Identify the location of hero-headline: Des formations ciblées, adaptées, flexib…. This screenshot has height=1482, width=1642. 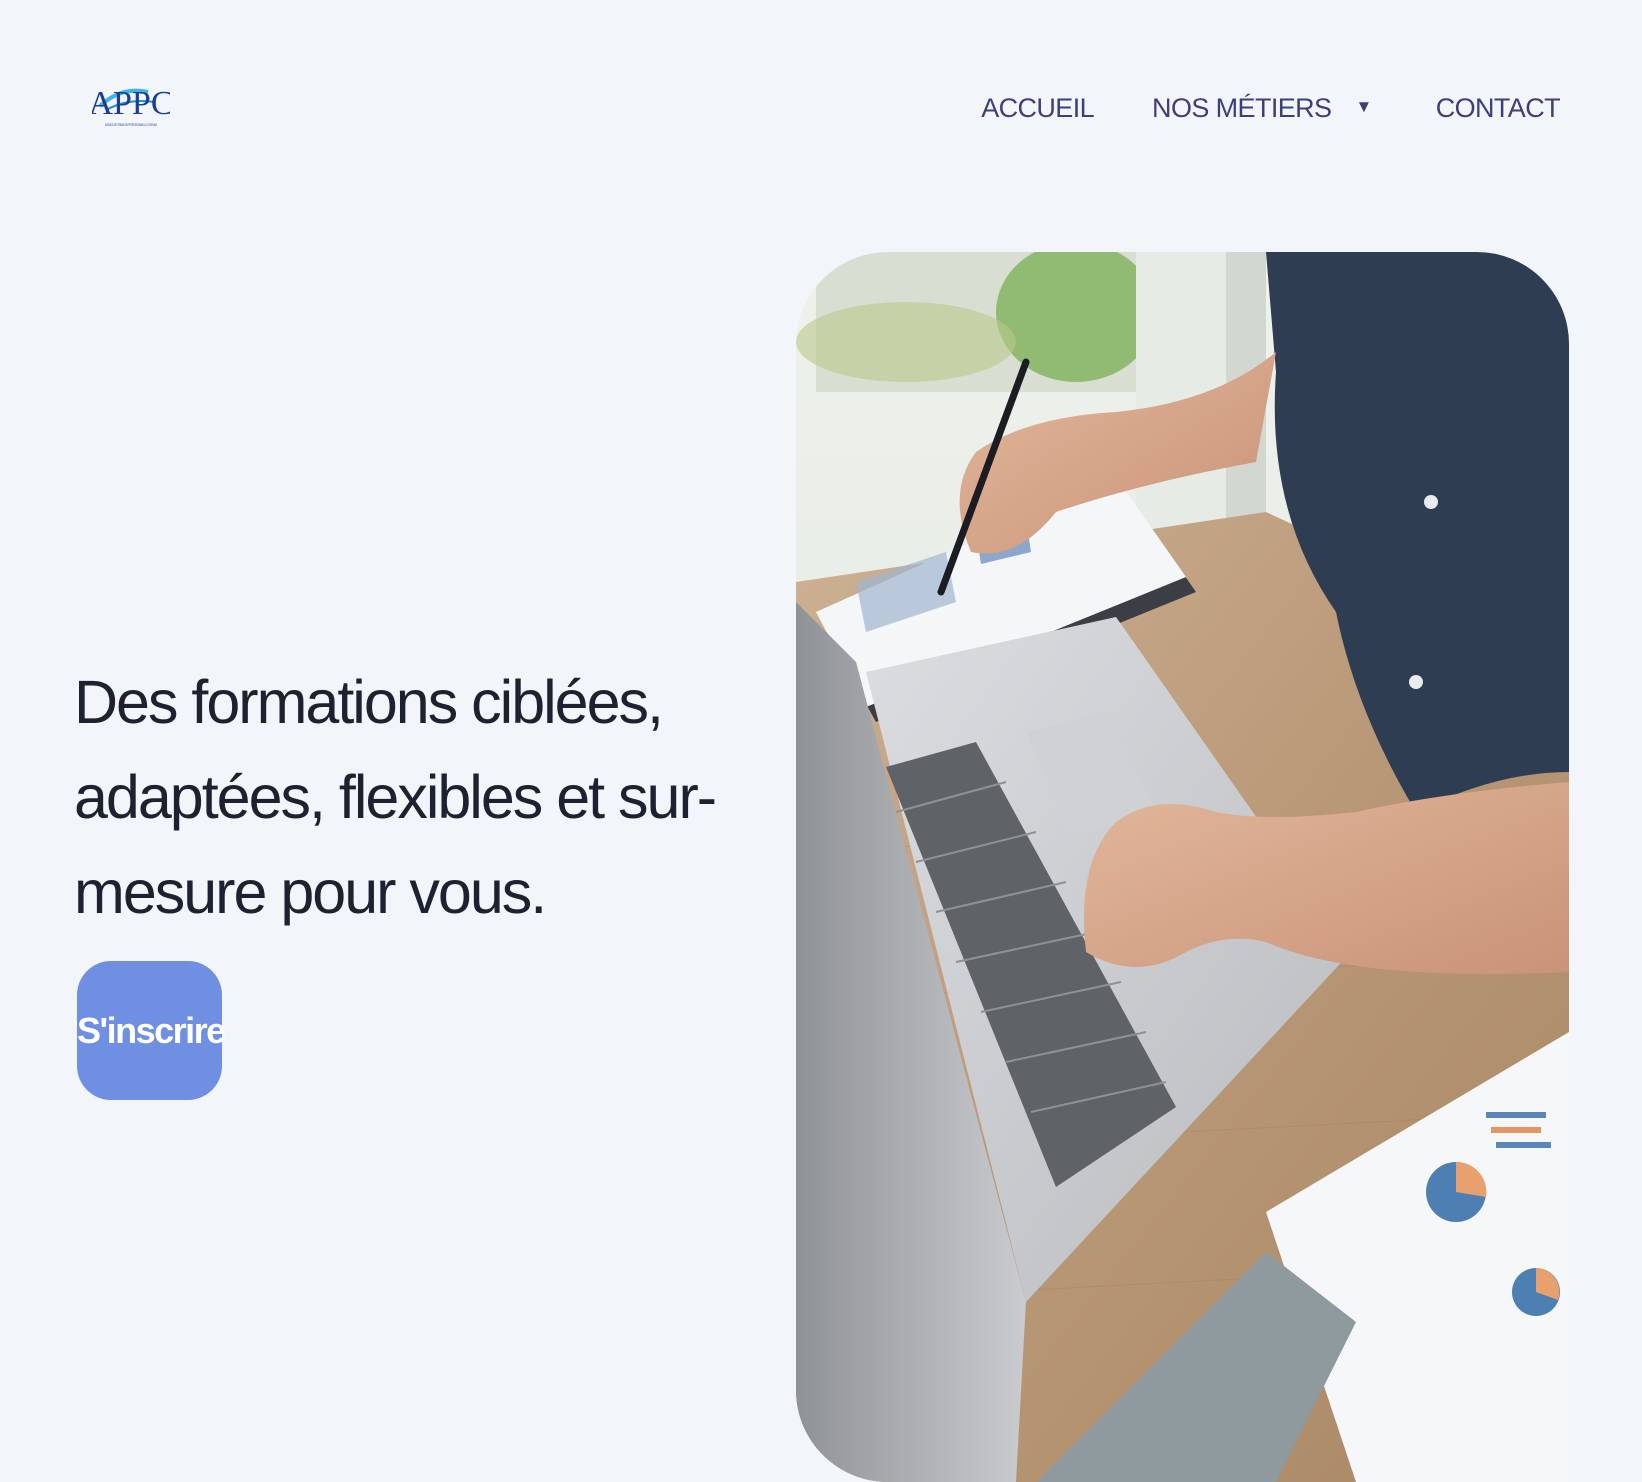
(395, 797).